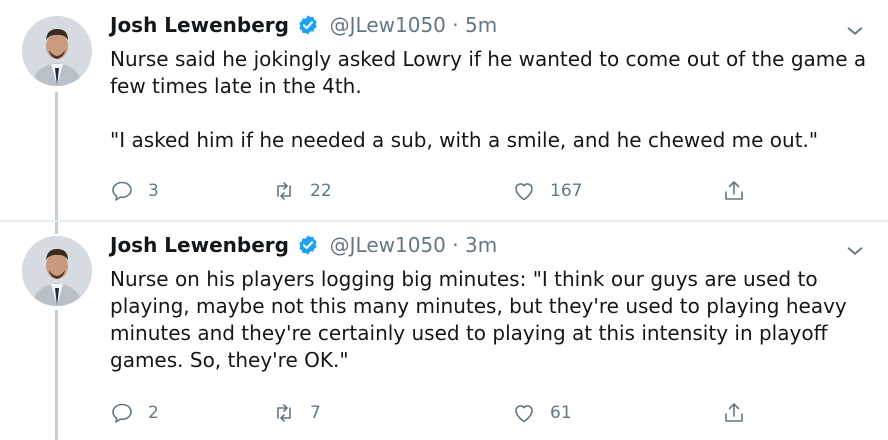  I want to click on tweet-actions: 3 22 167, so click(440, 191).